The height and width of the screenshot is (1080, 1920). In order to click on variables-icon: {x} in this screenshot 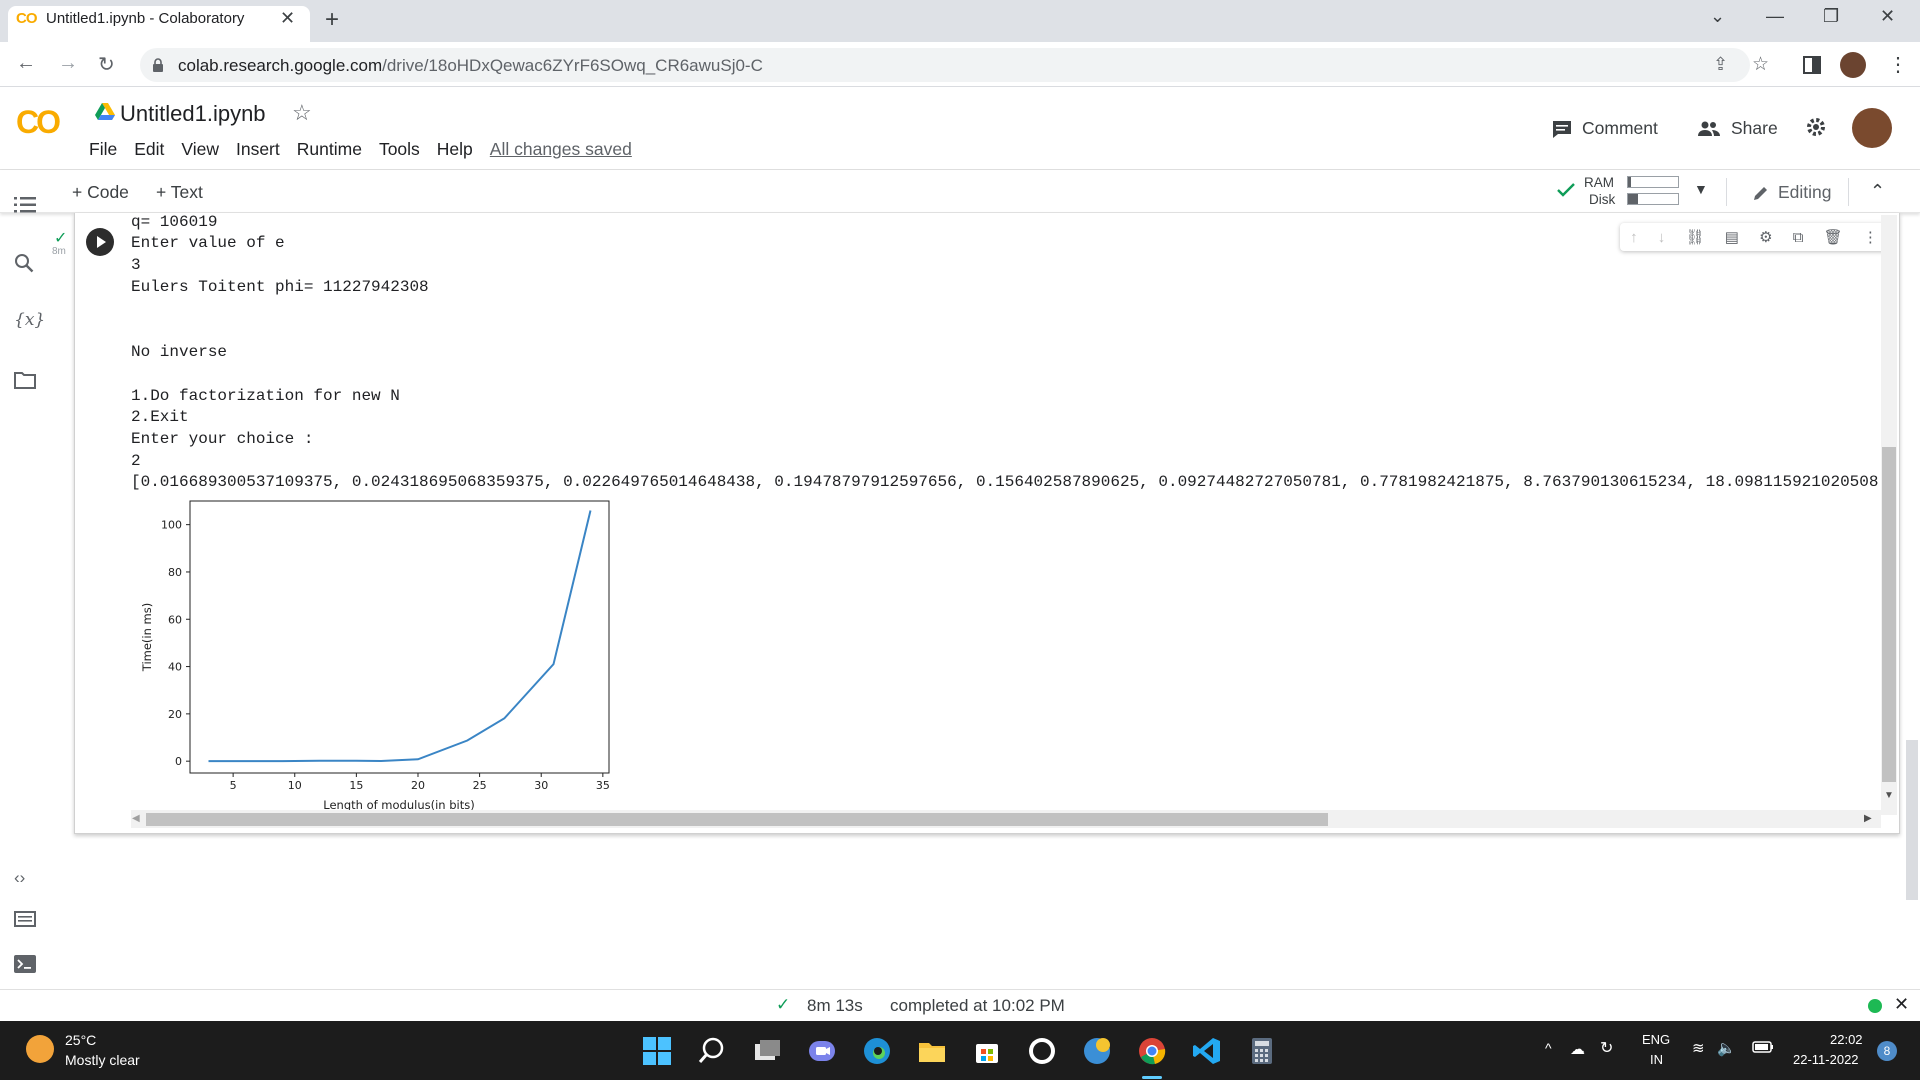, I will do `click(29, 320)`.